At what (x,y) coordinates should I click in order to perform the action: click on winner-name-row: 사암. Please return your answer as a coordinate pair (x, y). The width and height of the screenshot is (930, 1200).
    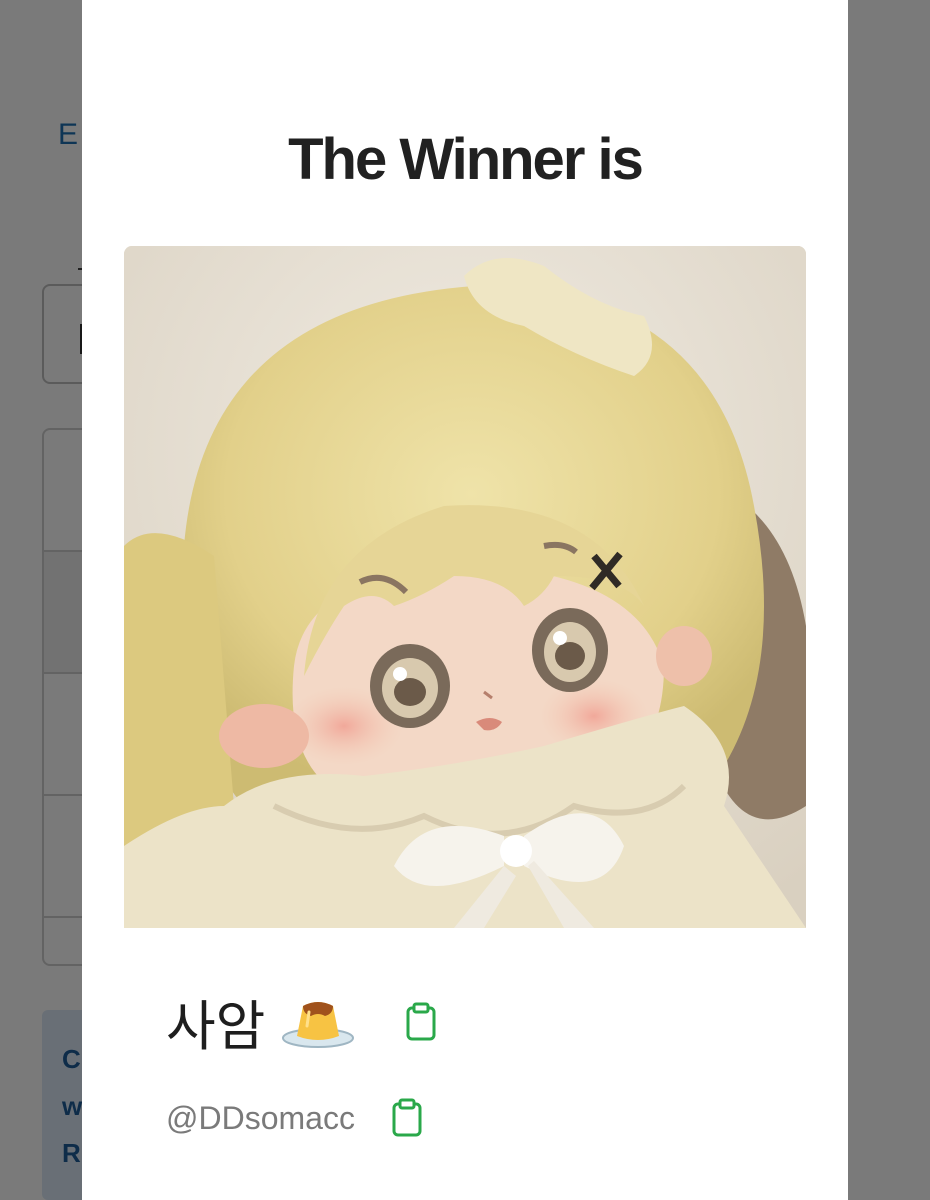
    Looking at the image, I should click on (301, 1021).